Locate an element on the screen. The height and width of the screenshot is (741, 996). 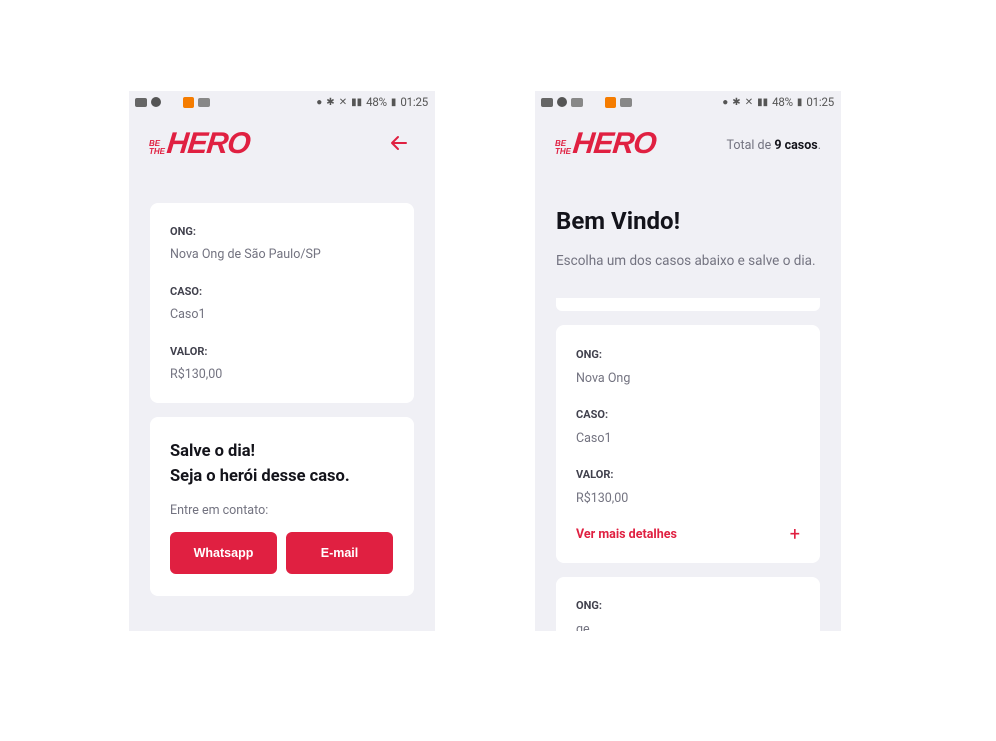
whatsapp-button: Whatsapp is located at coordinates (223, 553).